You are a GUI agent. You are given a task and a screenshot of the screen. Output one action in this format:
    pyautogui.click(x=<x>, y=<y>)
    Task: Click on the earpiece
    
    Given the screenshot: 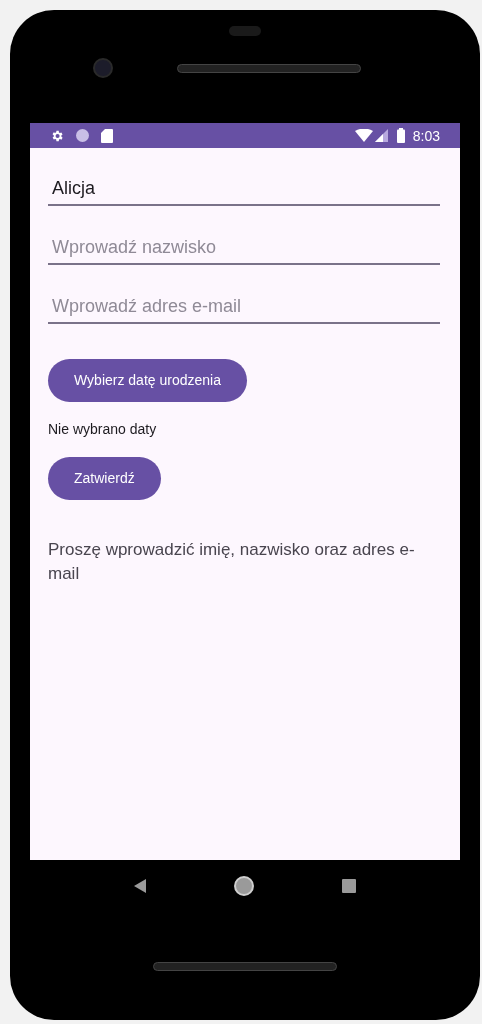 What is the action you would take?
    pyautogui.click(x=245, y=31)
    